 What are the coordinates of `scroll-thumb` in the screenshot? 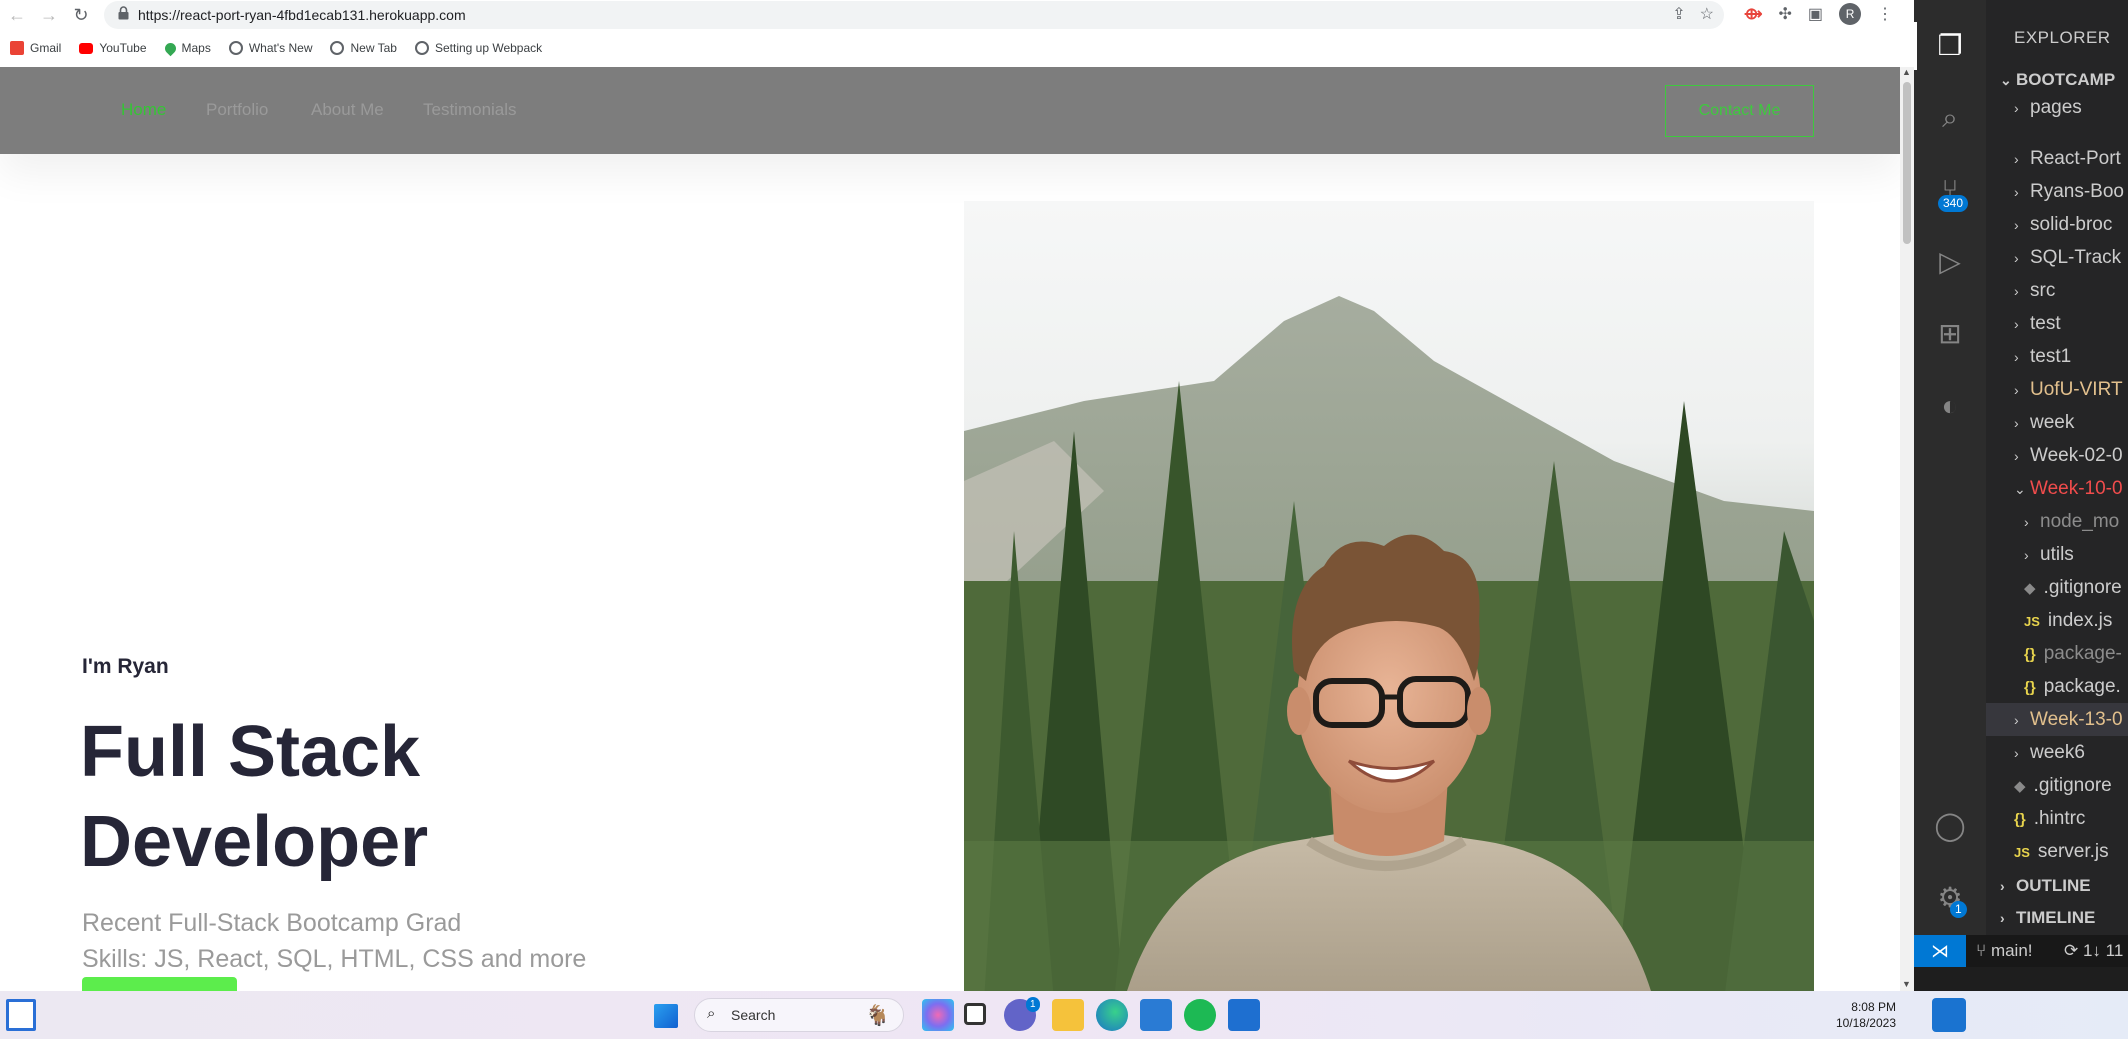 It's located at (1907, 163).